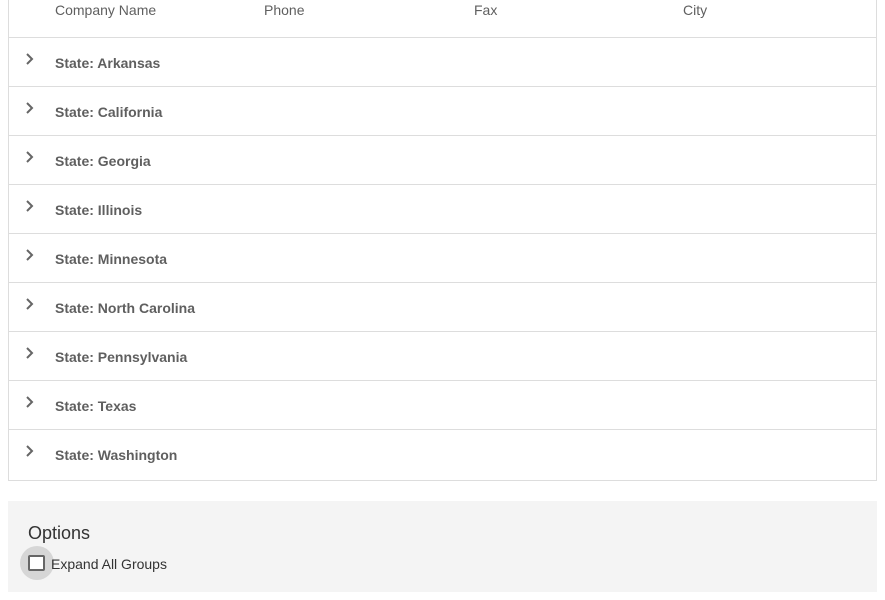  I want to click on expand-all-groups-label: Expand All Groups, so click(109, 564).